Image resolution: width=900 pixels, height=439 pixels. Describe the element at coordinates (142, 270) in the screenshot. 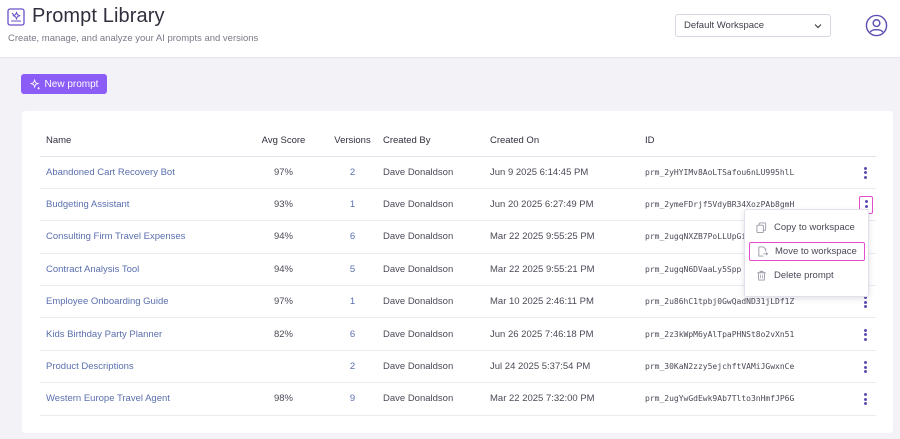

I see `prompt-name-cell: Contract Analysis Tool` at that location.